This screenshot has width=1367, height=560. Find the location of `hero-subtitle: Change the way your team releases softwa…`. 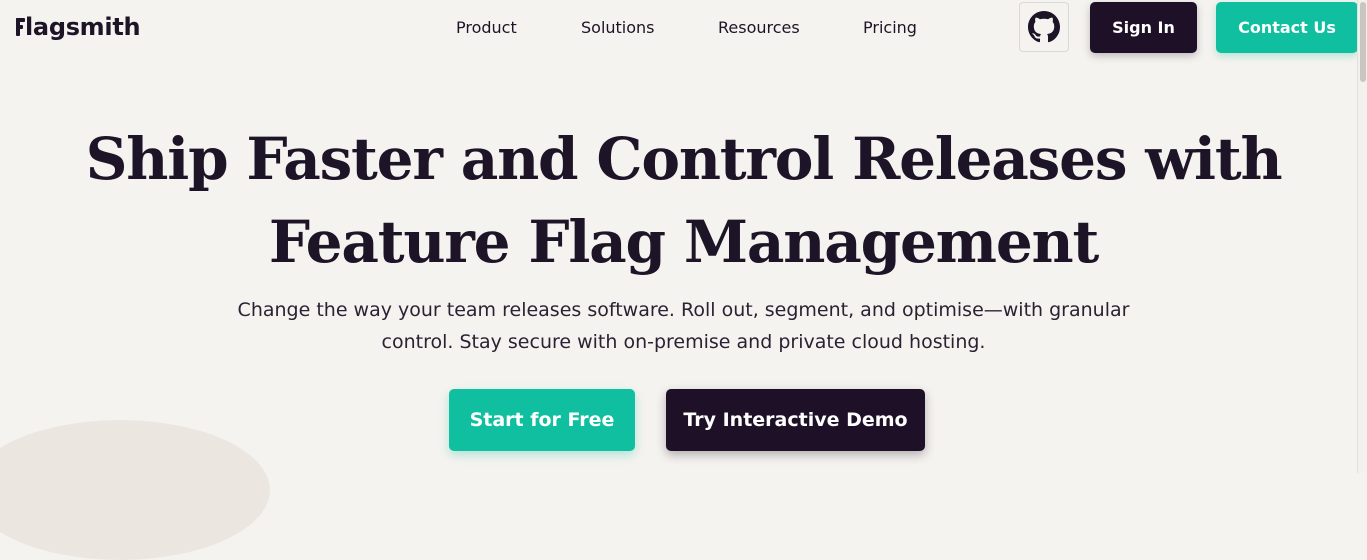

hero-subtitle: Change the way your team releases softwa… is located at coordinates (683, 326).